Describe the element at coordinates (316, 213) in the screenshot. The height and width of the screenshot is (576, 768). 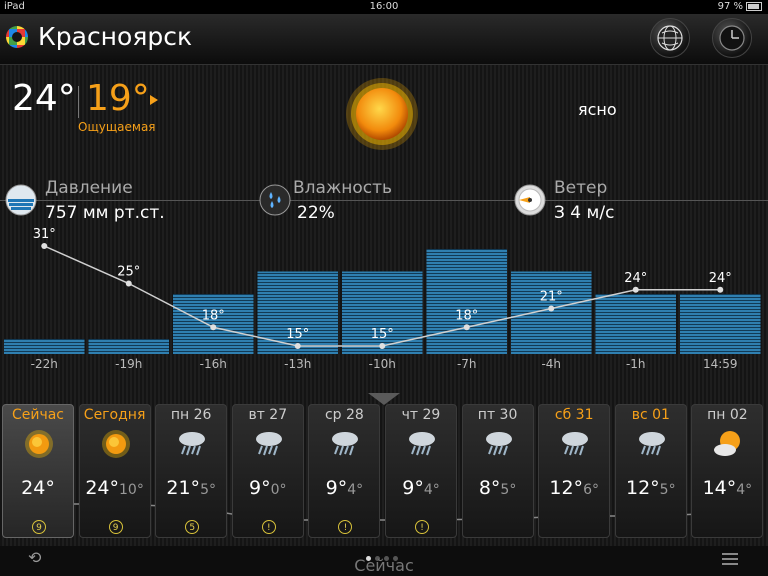
I see `humidity-value: 22%` at that location.